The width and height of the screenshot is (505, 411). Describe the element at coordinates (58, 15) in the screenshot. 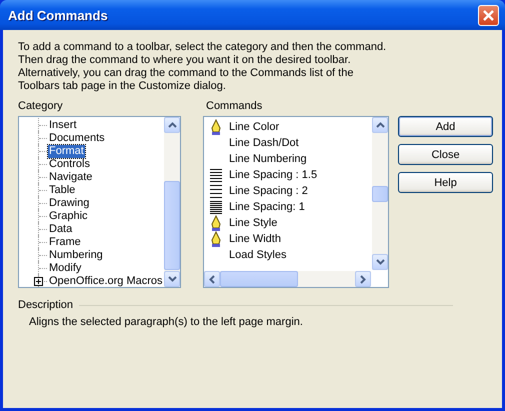

I see `window-title: Add Commands` at that location.